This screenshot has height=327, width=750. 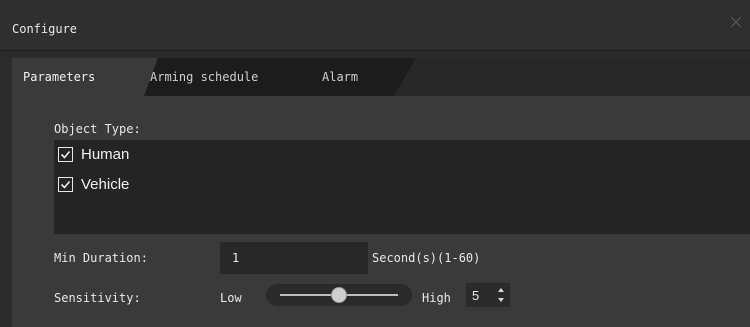 I want to click on sensitivity-low-label: Low, so click(x=231, y=298).